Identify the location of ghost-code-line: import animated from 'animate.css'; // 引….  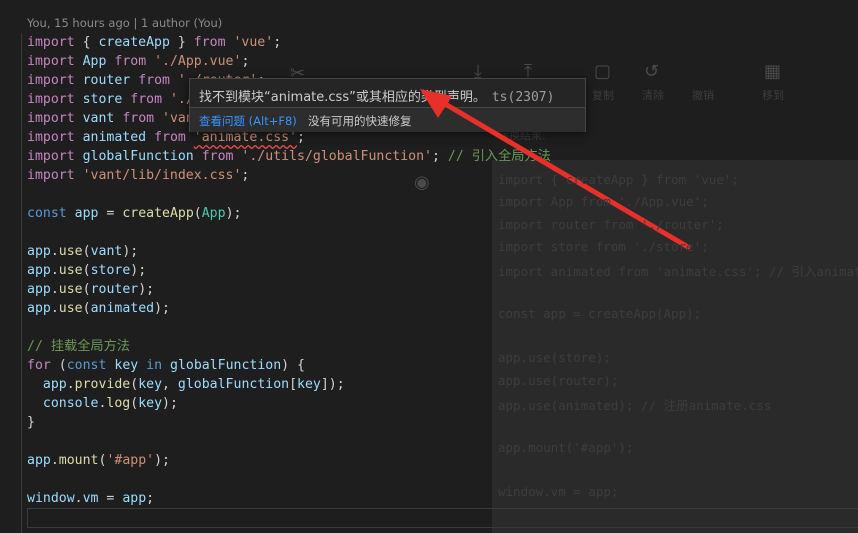
(678, 272).